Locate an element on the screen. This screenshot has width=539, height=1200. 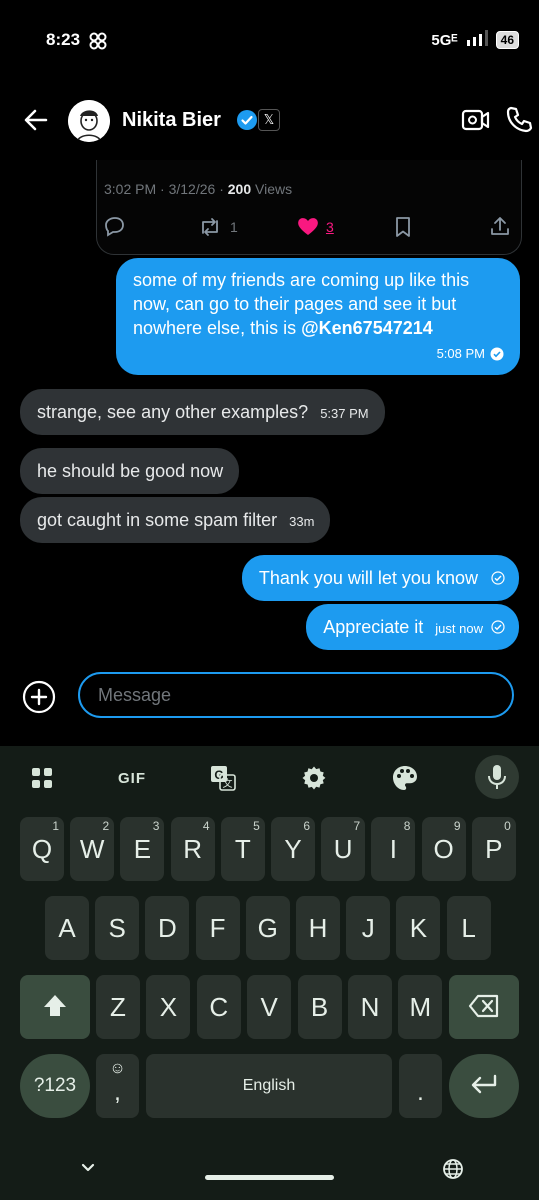
key-label: J is located at coordinates (368, 928).